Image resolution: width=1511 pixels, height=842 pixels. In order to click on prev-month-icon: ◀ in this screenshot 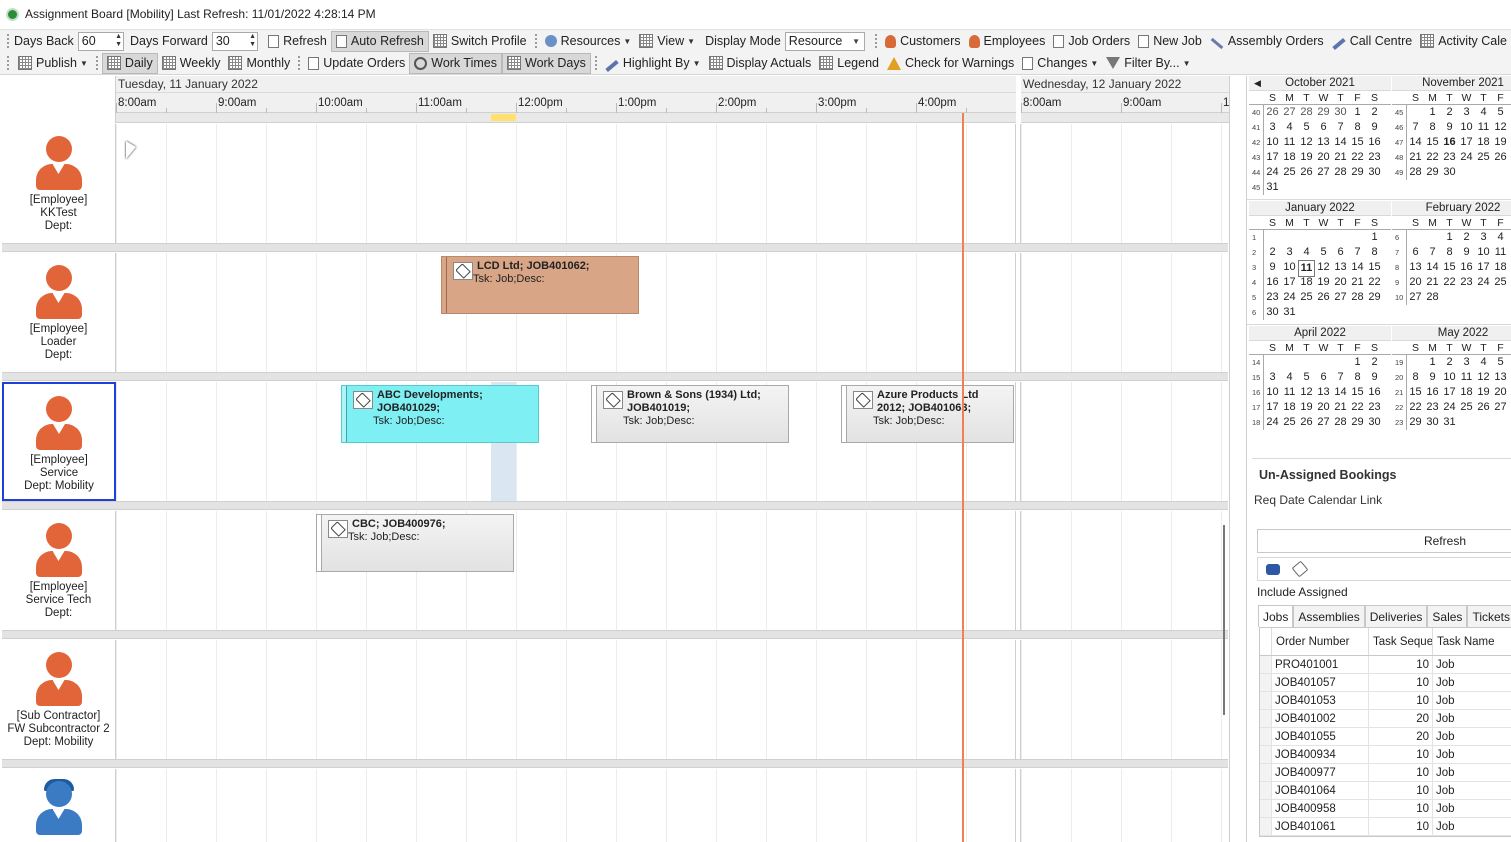, I will do `click(1257, 83)`.